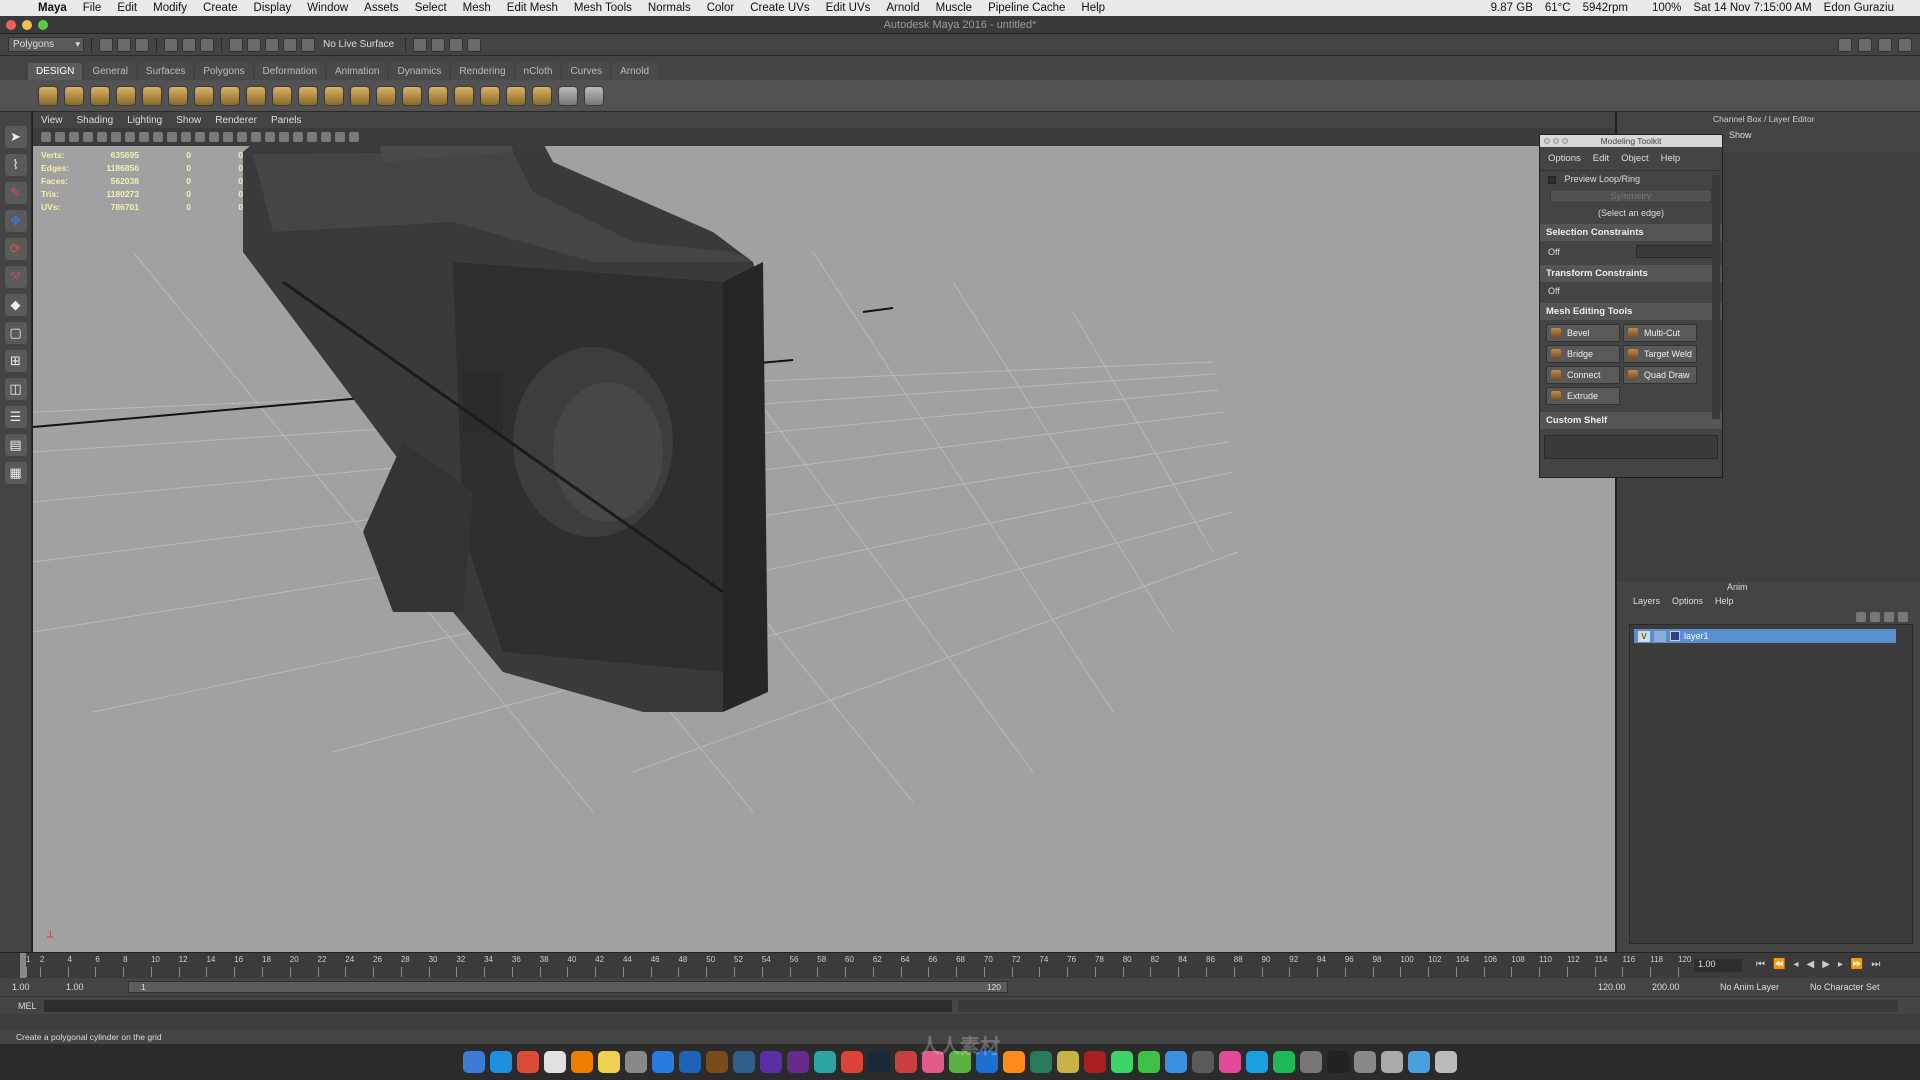  I want to click on layout-outliner-icon: ☰, so click(15, 417).